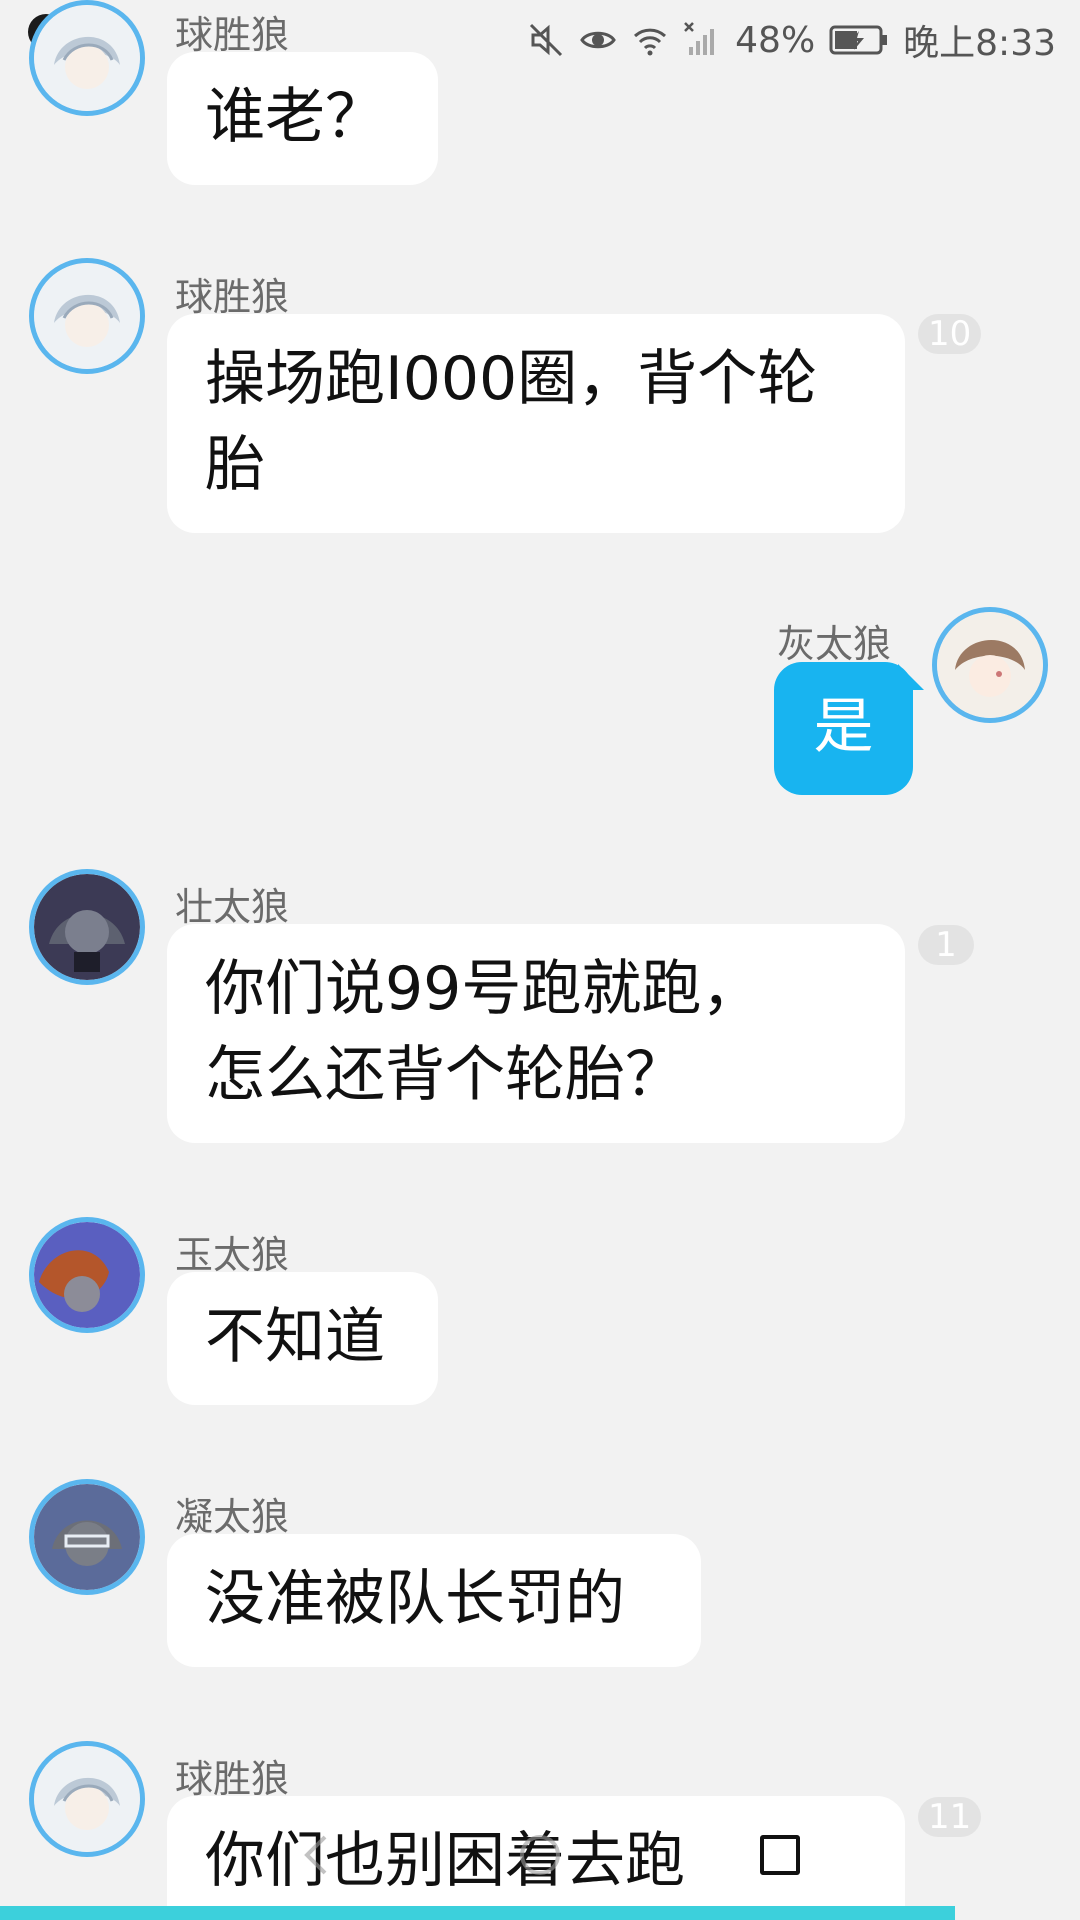  What do you see at coordinates (483, 989) in the screenshot?
I see `message-text-line-1: 你们说99号跑就跑，` at bounding box center [483, 989].